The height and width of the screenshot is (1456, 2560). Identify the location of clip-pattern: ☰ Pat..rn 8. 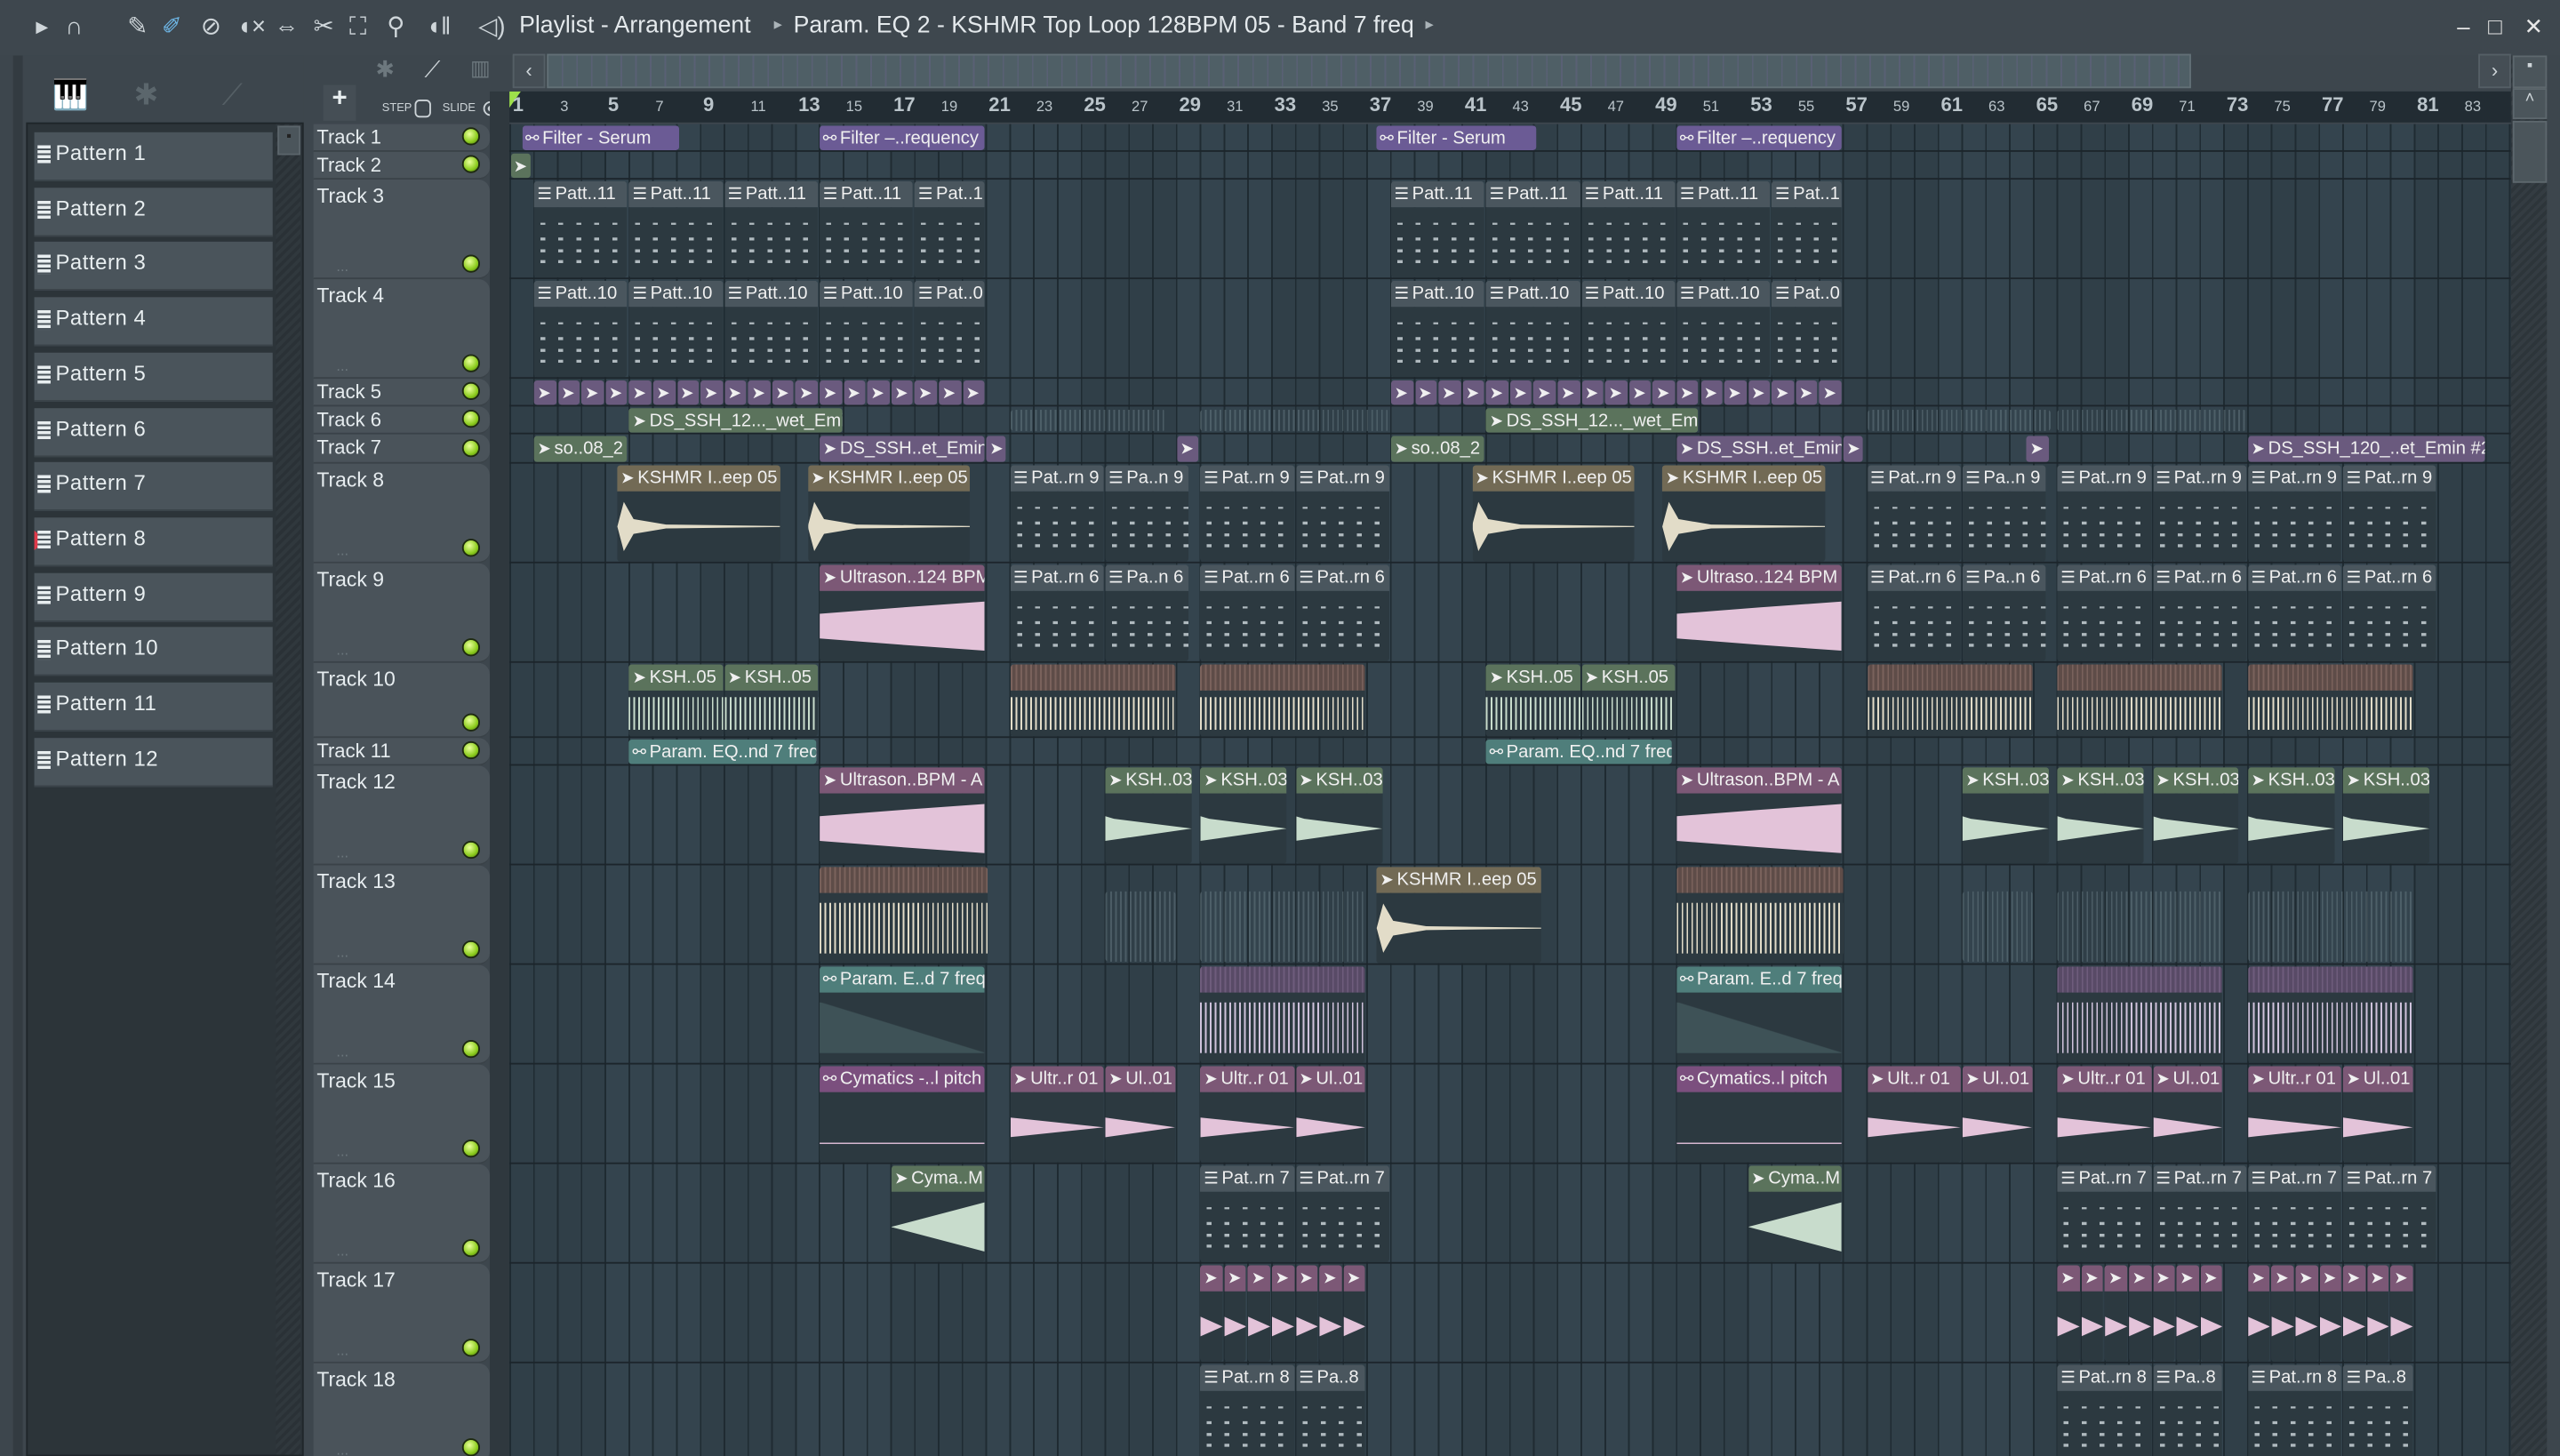
(1247, 1410).